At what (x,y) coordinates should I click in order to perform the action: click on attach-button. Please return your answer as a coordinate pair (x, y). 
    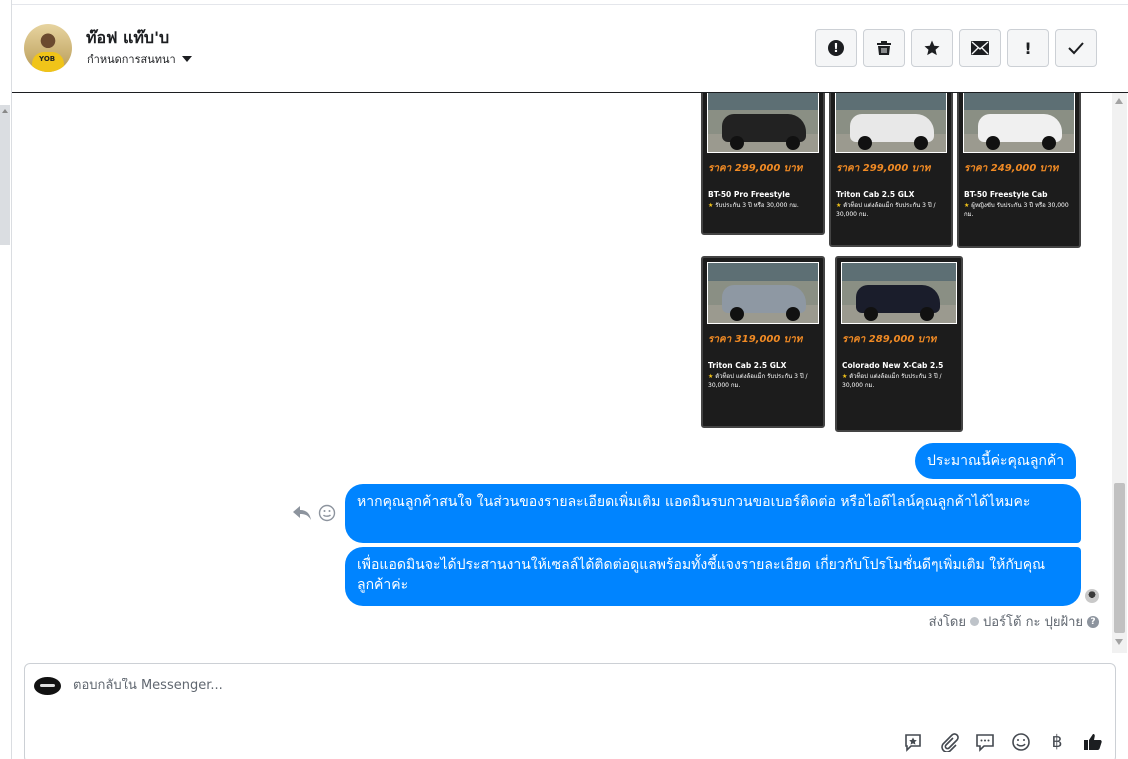
    Looking at the image, I should click on (949, 742).